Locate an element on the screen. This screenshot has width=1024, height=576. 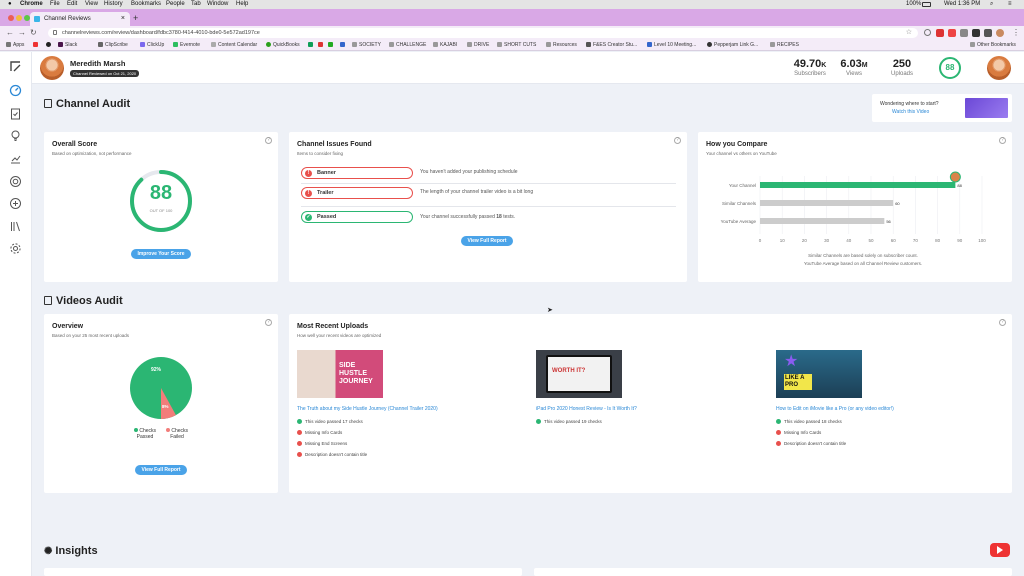
menu-edit: Edit is located at coordinates (72, 4).